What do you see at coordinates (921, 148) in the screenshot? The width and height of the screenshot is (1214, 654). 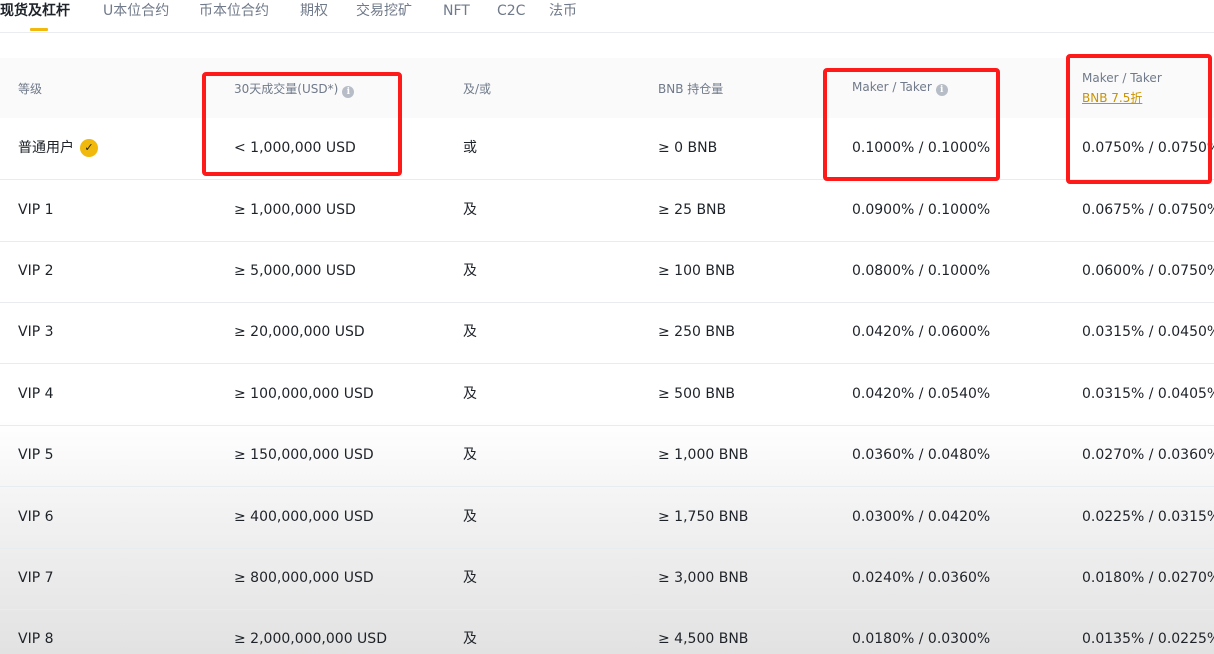 I see `maker-taker-cell: 0.1000% / 0.1000%` at bounding box center [921, 148].